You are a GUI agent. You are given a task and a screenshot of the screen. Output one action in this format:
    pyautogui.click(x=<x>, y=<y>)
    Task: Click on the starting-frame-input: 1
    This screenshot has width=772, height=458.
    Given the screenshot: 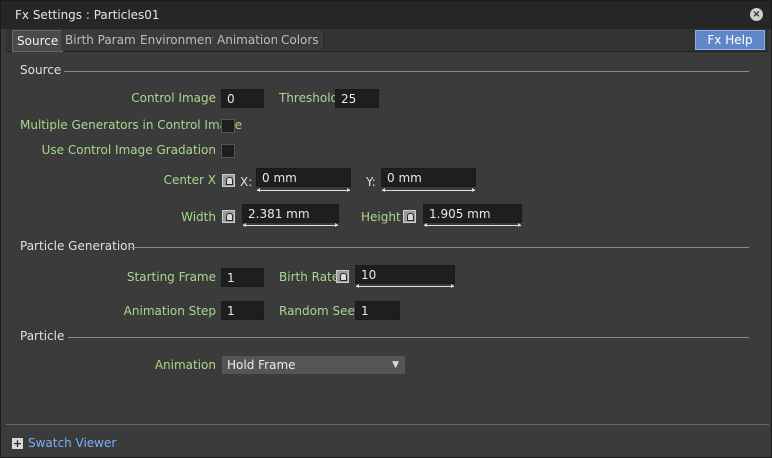 What is the action you would take?
    pyautogui.click(x=242, y=277)
    